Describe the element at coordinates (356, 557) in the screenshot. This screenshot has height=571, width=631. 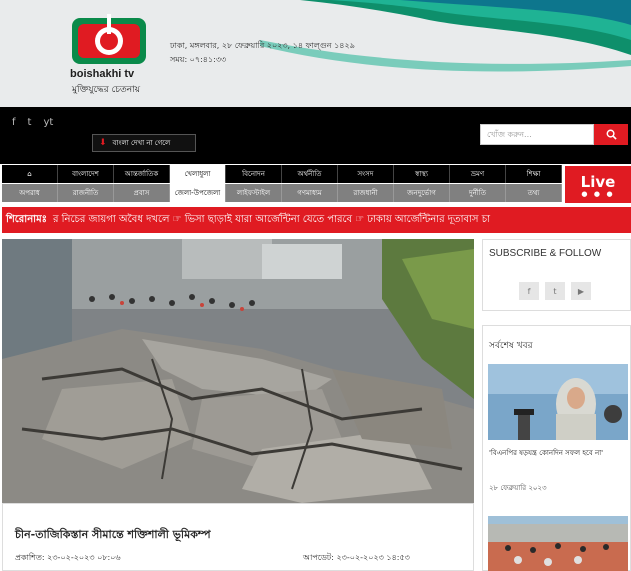
I see `updated-date: আপডেট: ২৩-০২-২০২৩ ১৪:৫৩` at that location.